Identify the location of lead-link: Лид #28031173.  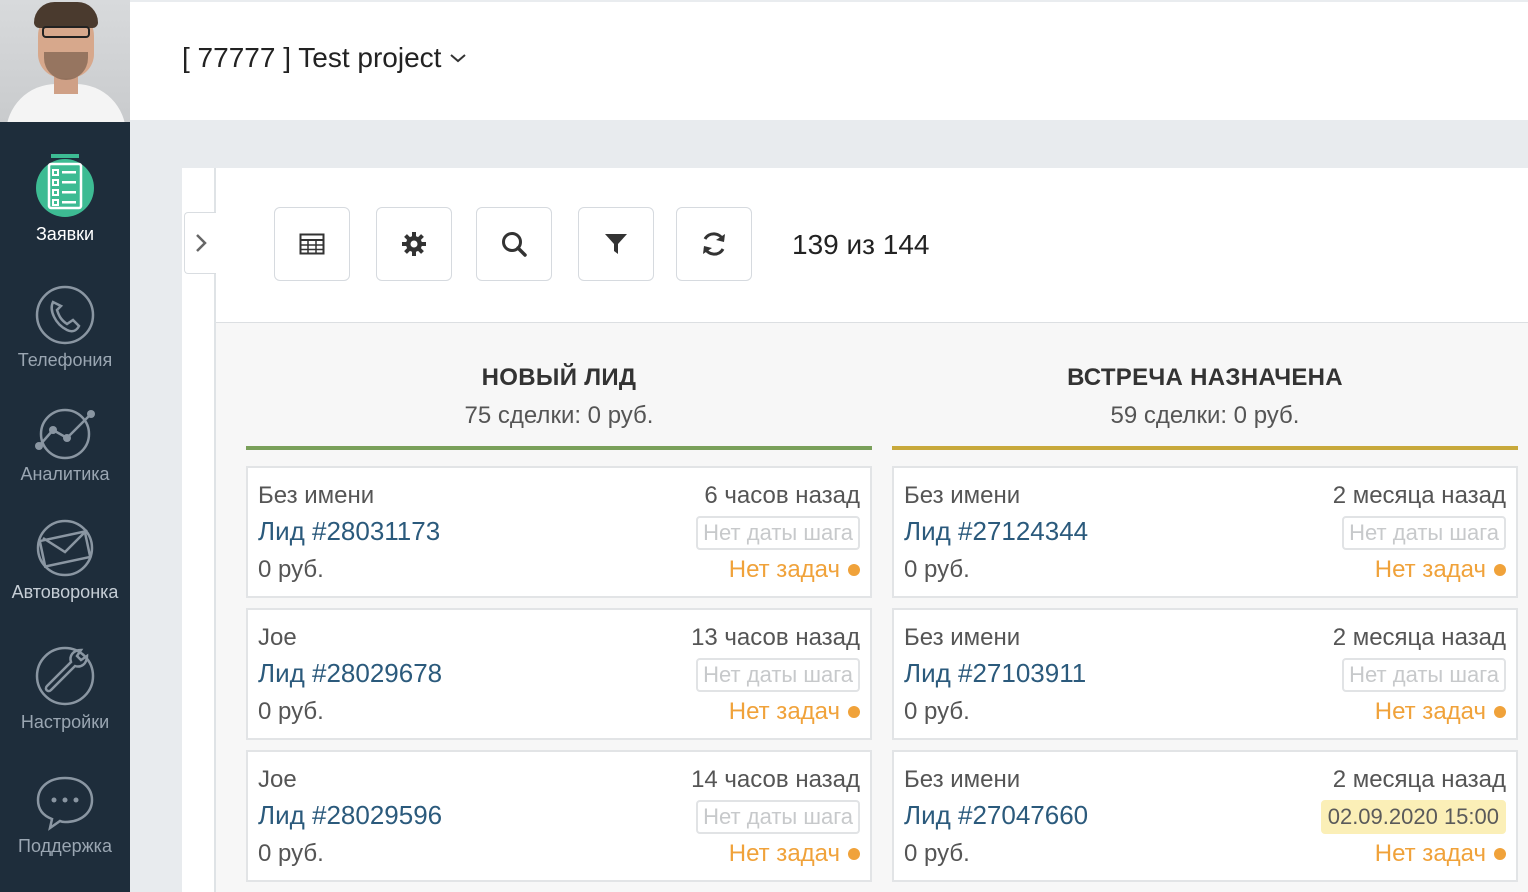
(349, 531).